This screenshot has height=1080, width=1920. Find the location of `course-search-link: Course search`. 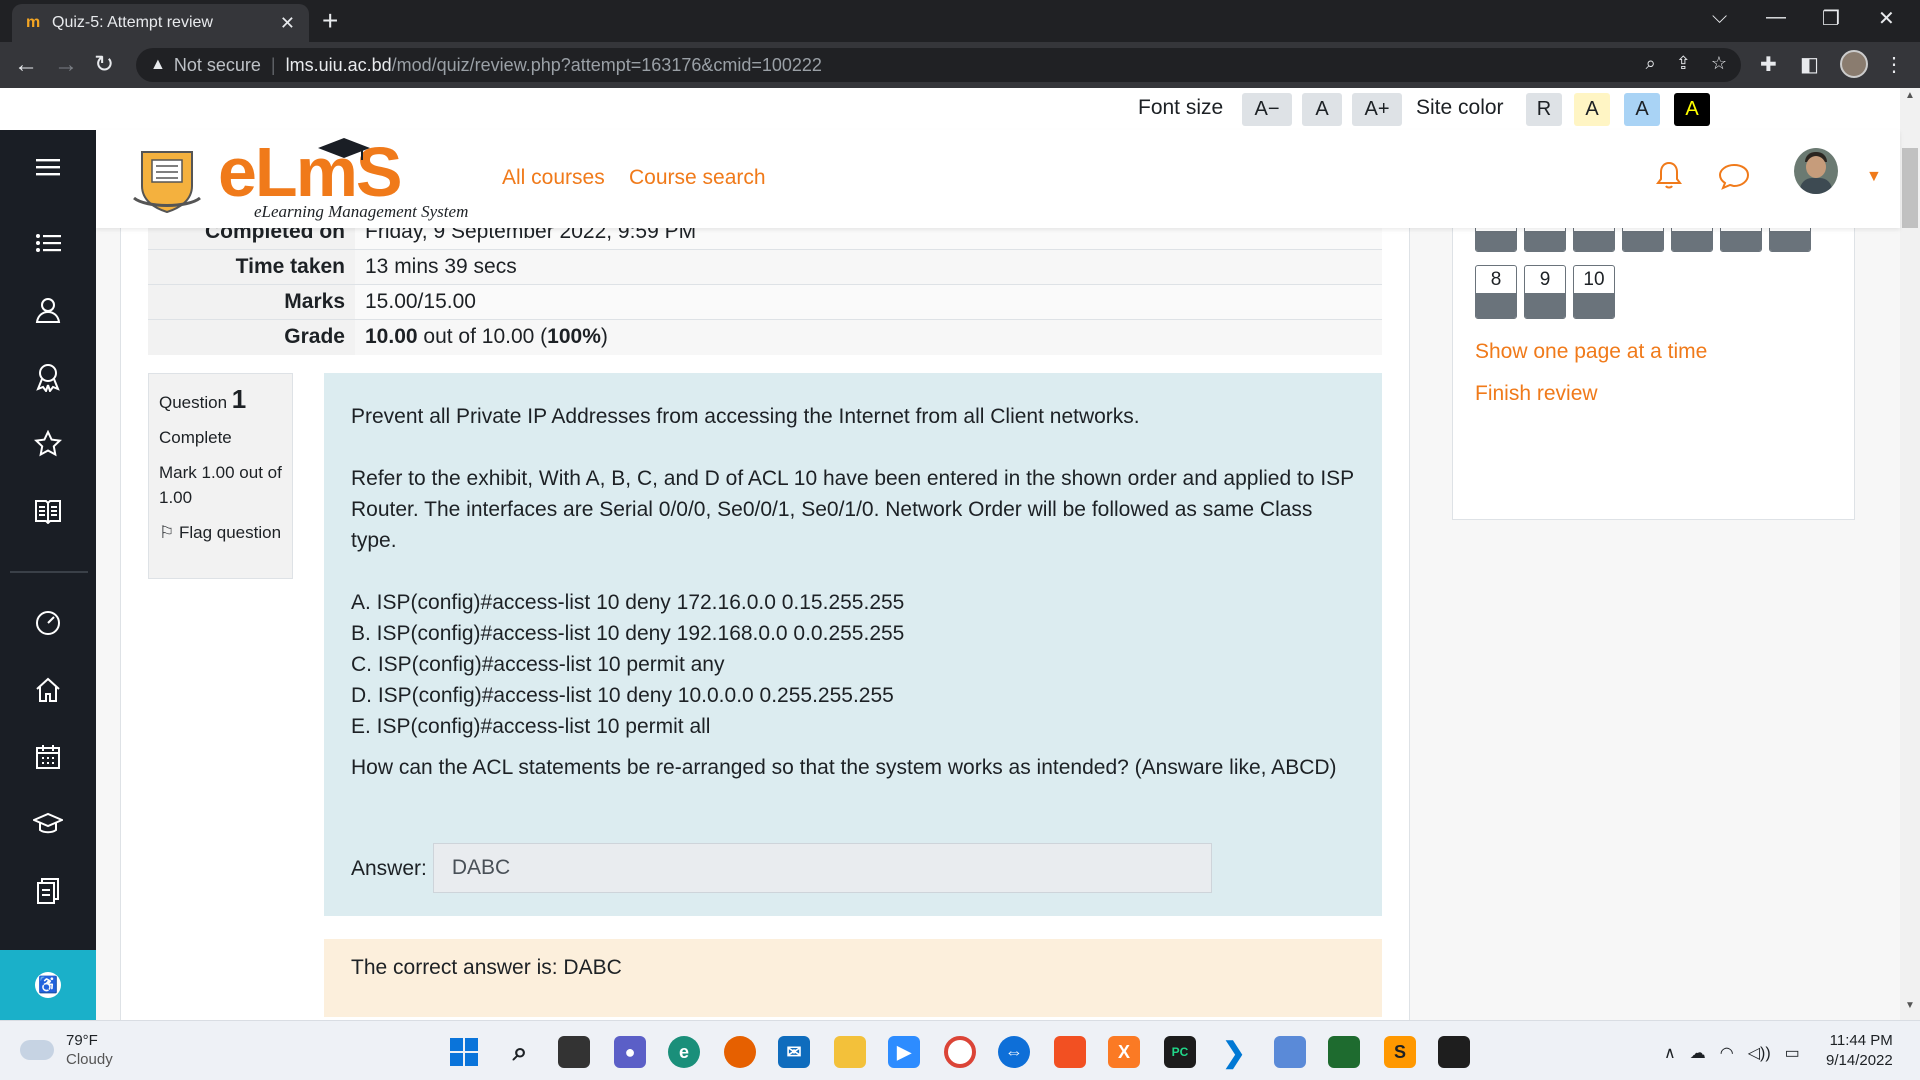

course-search-link: Course search is located at coordinates (697, 178).